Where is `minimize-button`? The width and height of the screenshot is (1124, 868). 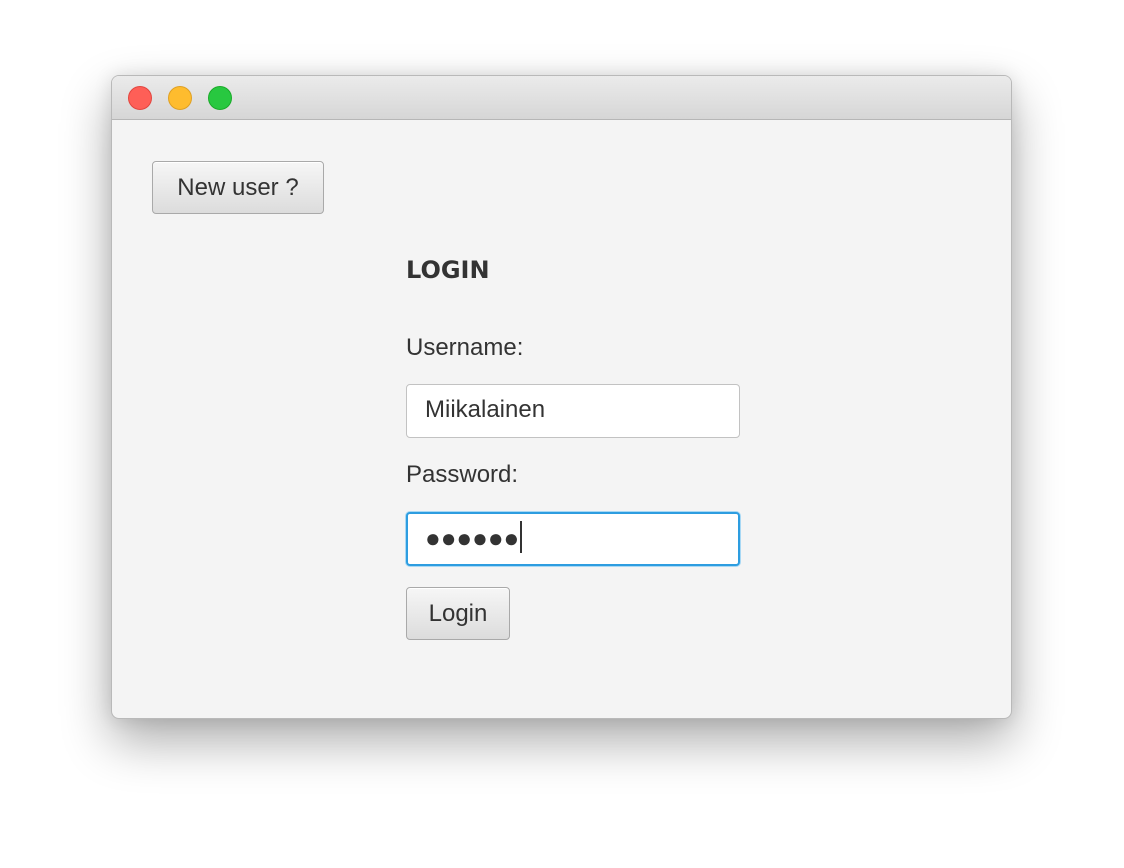 minimize-button is located at coordinates (180, 98).